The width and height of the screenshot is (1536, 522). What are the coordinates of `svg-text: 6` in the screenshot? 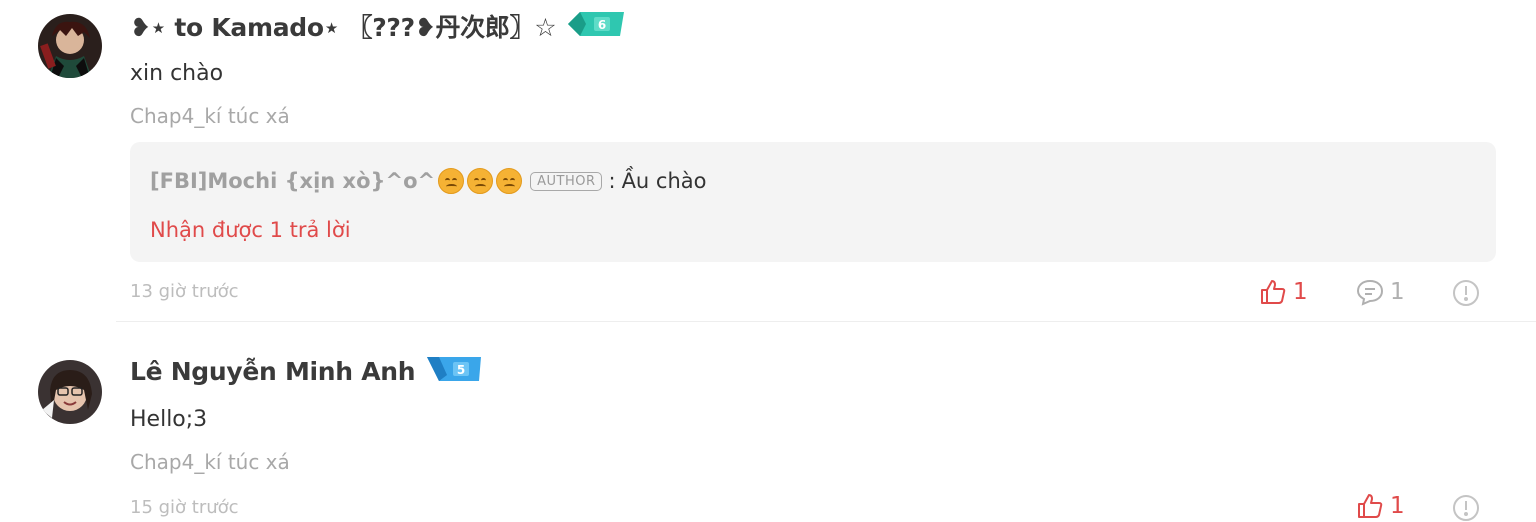 It's located at (602, 25).